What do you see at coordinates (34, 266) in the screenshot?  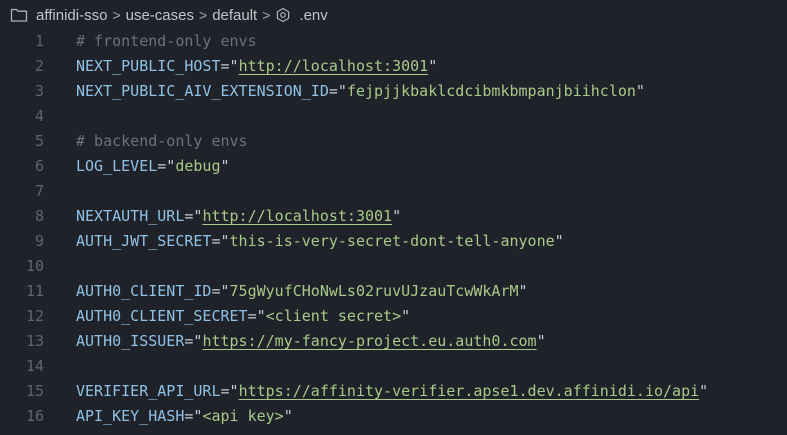 I see `line-number: 10` at bounding box center [34, 266].